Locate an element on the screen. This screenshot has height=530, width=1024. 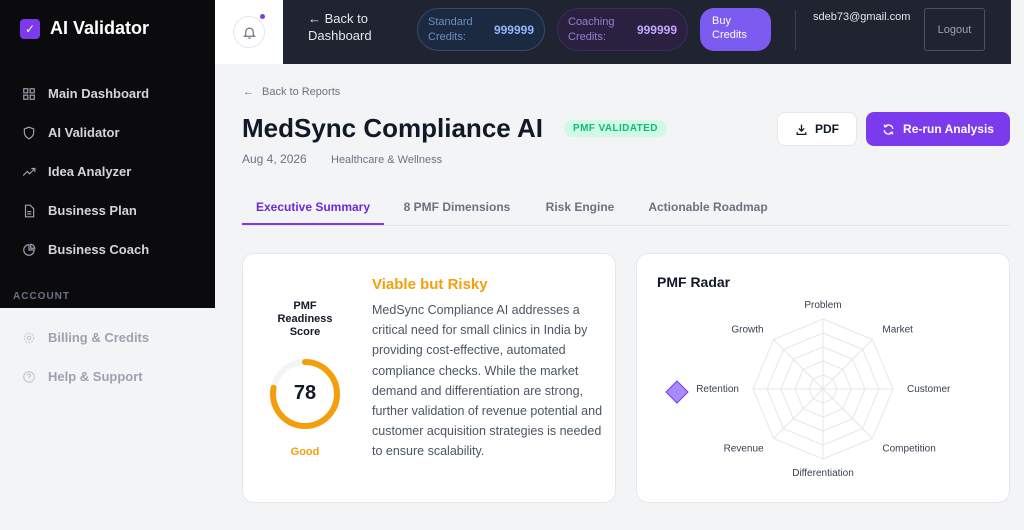
shield-icon is located at coordinates (29, 132).